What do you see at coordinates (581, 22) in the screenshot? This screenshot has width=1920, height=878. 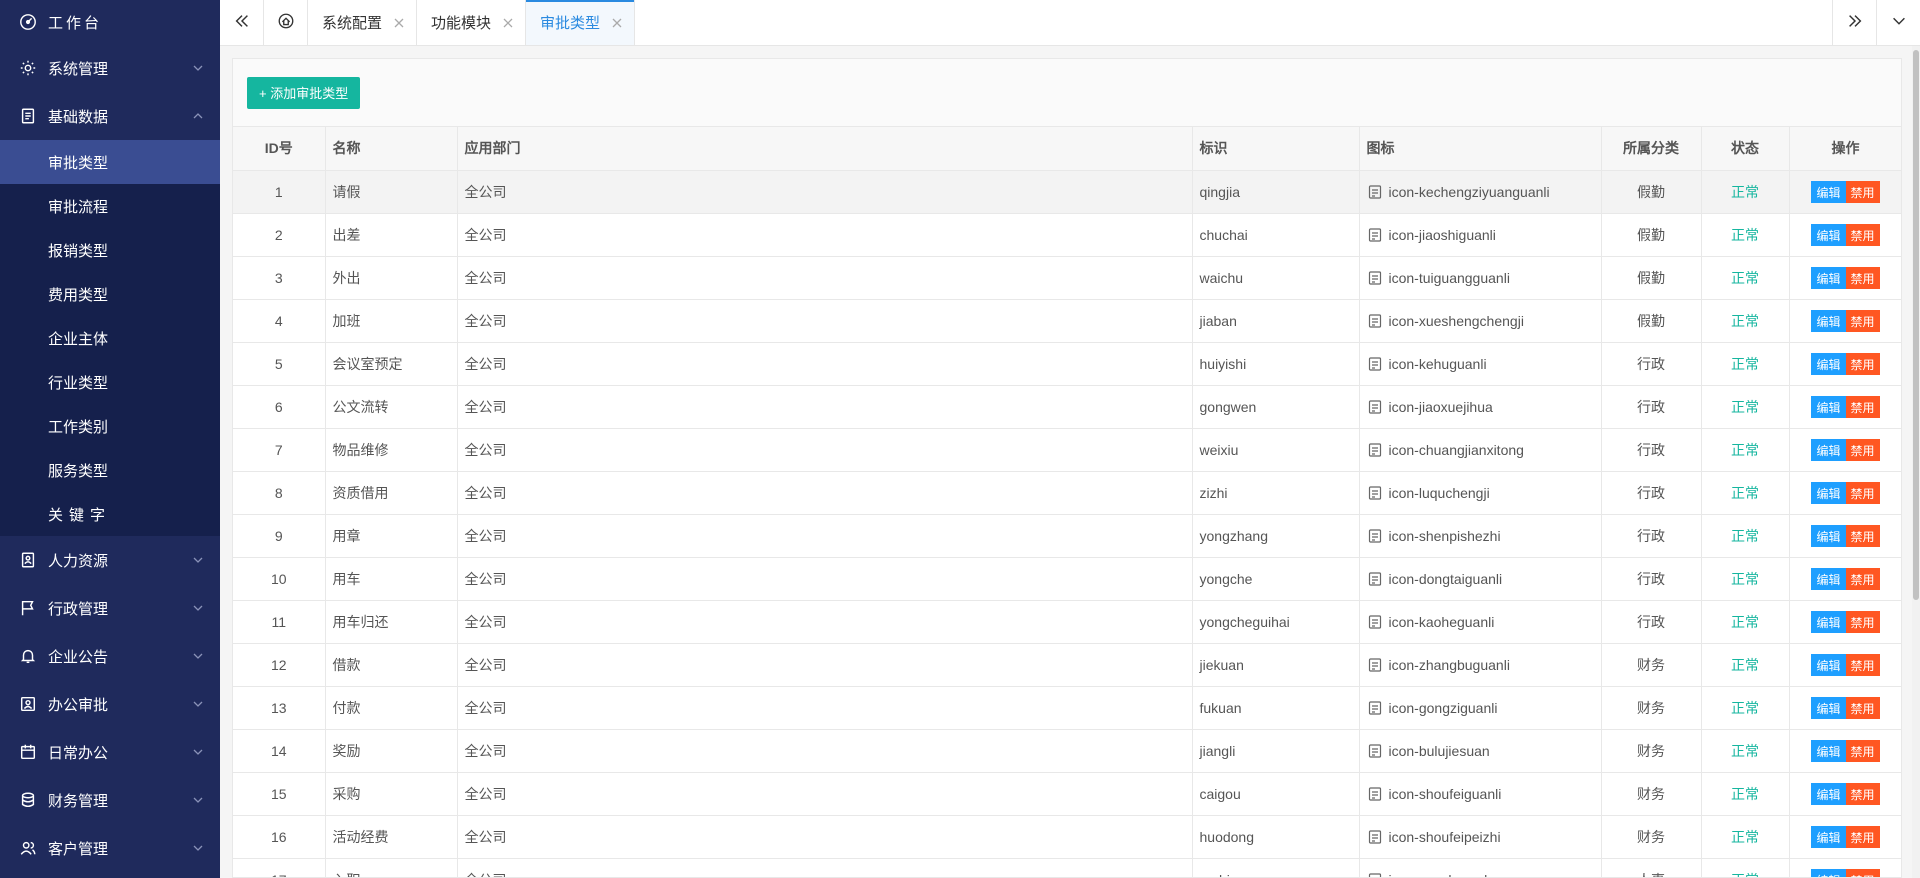 I see `tab-3: 审批类型` at bounding box center [581, 22].